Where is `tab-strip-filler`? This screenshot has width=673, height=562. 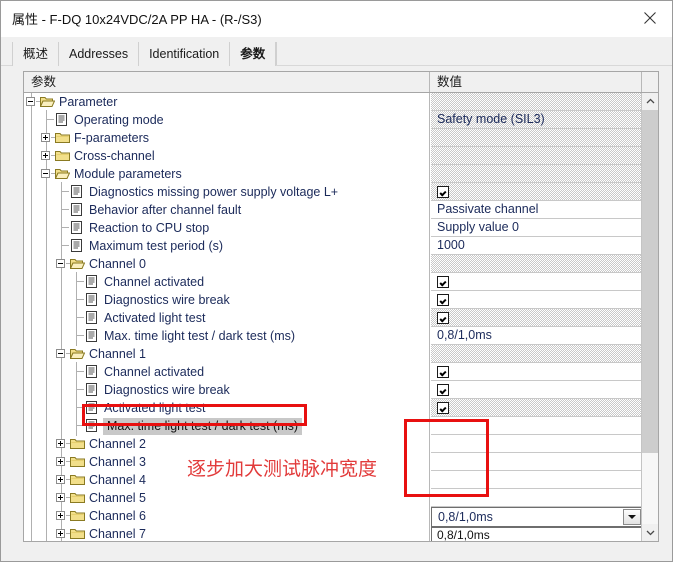 tab-strip-filler is located at coordinates (289, 54).